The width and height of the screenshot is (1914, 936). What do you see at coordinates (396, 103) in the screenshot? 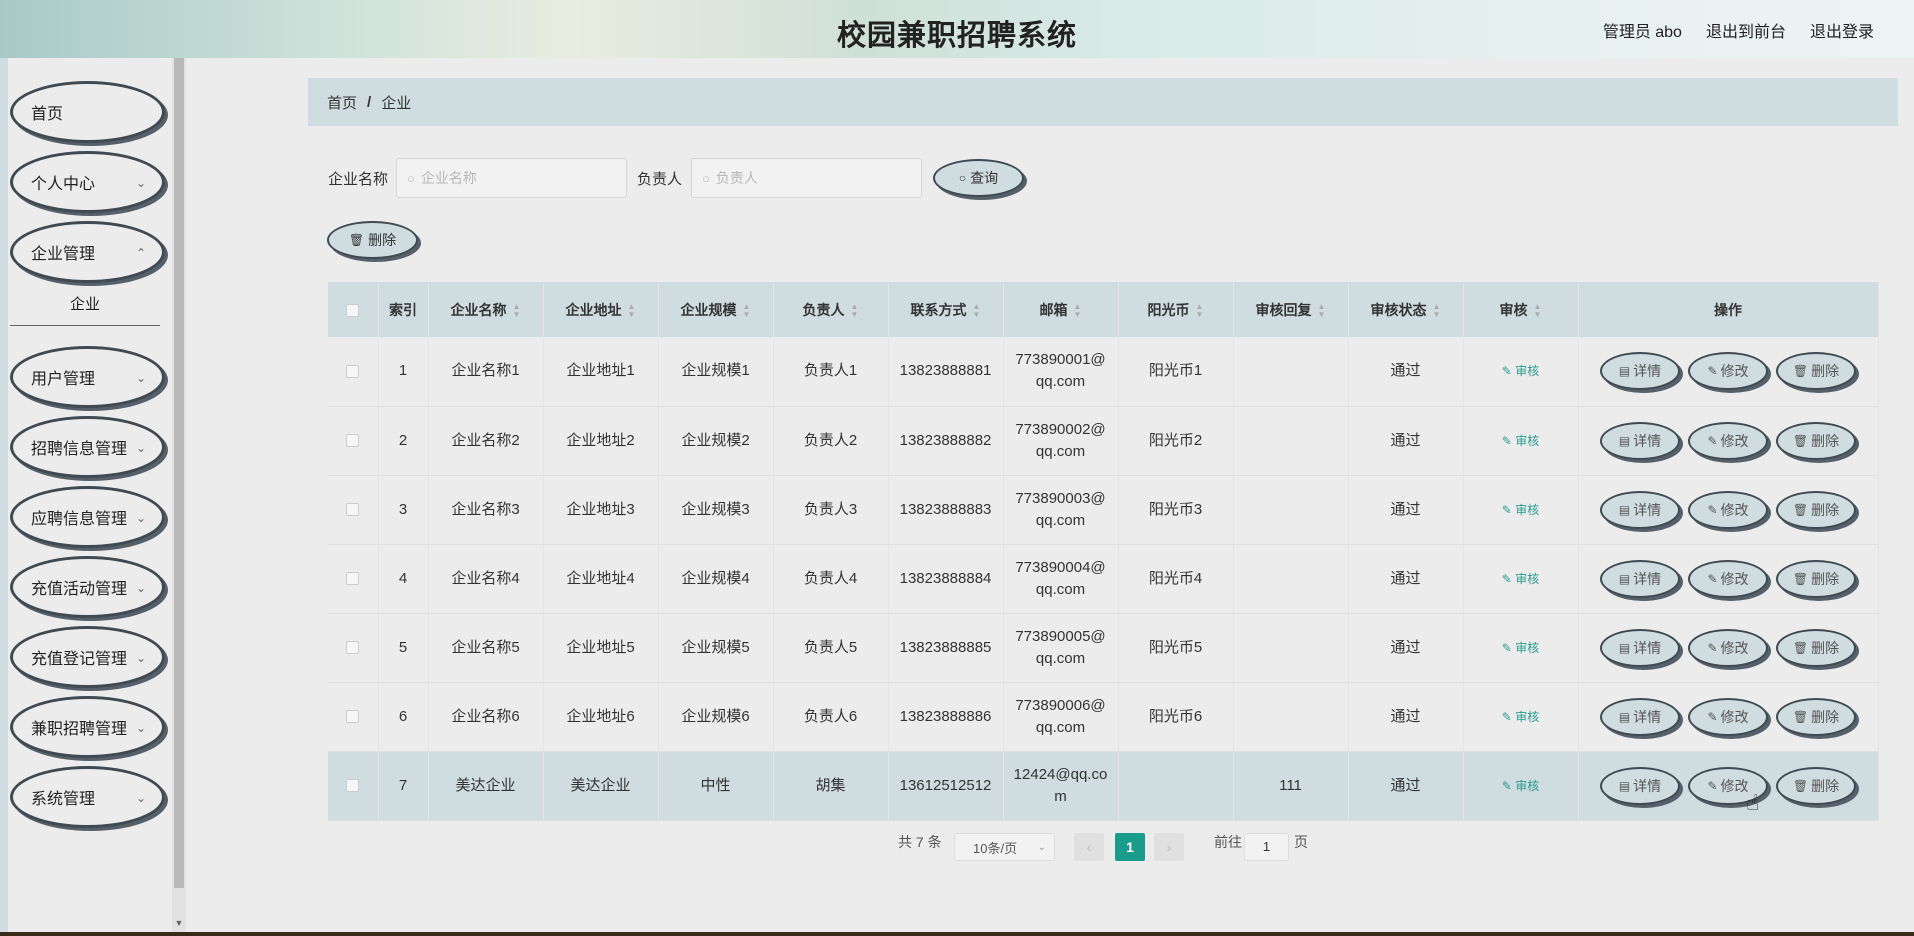
I see `breadcrumb-current: 企业` at bounding box center [396, 103].